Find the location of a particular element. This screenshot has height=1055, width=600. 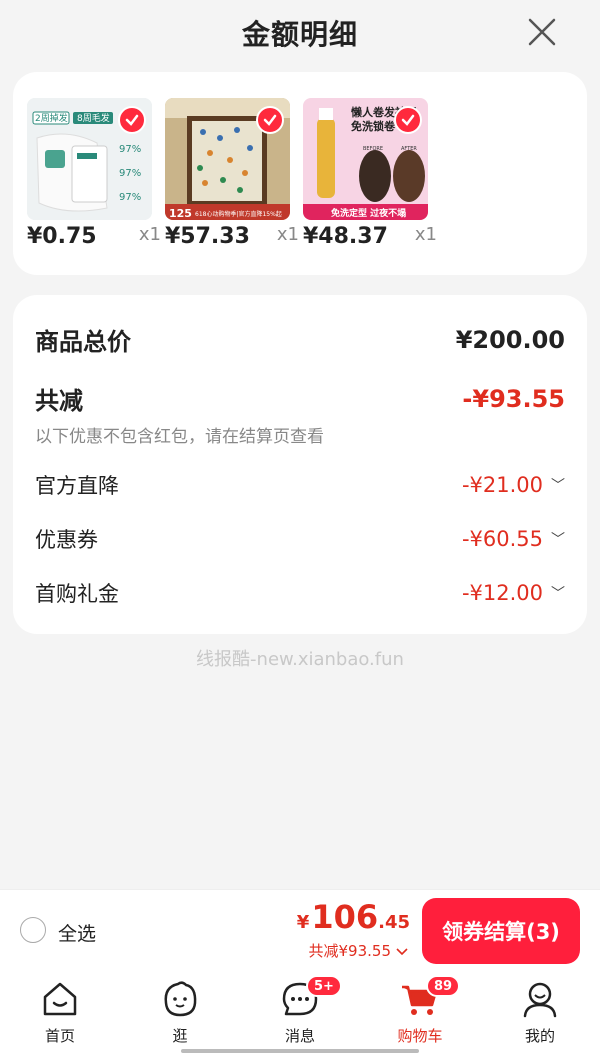

tab-explore: 逛 is located at coordinates (180, 1014).